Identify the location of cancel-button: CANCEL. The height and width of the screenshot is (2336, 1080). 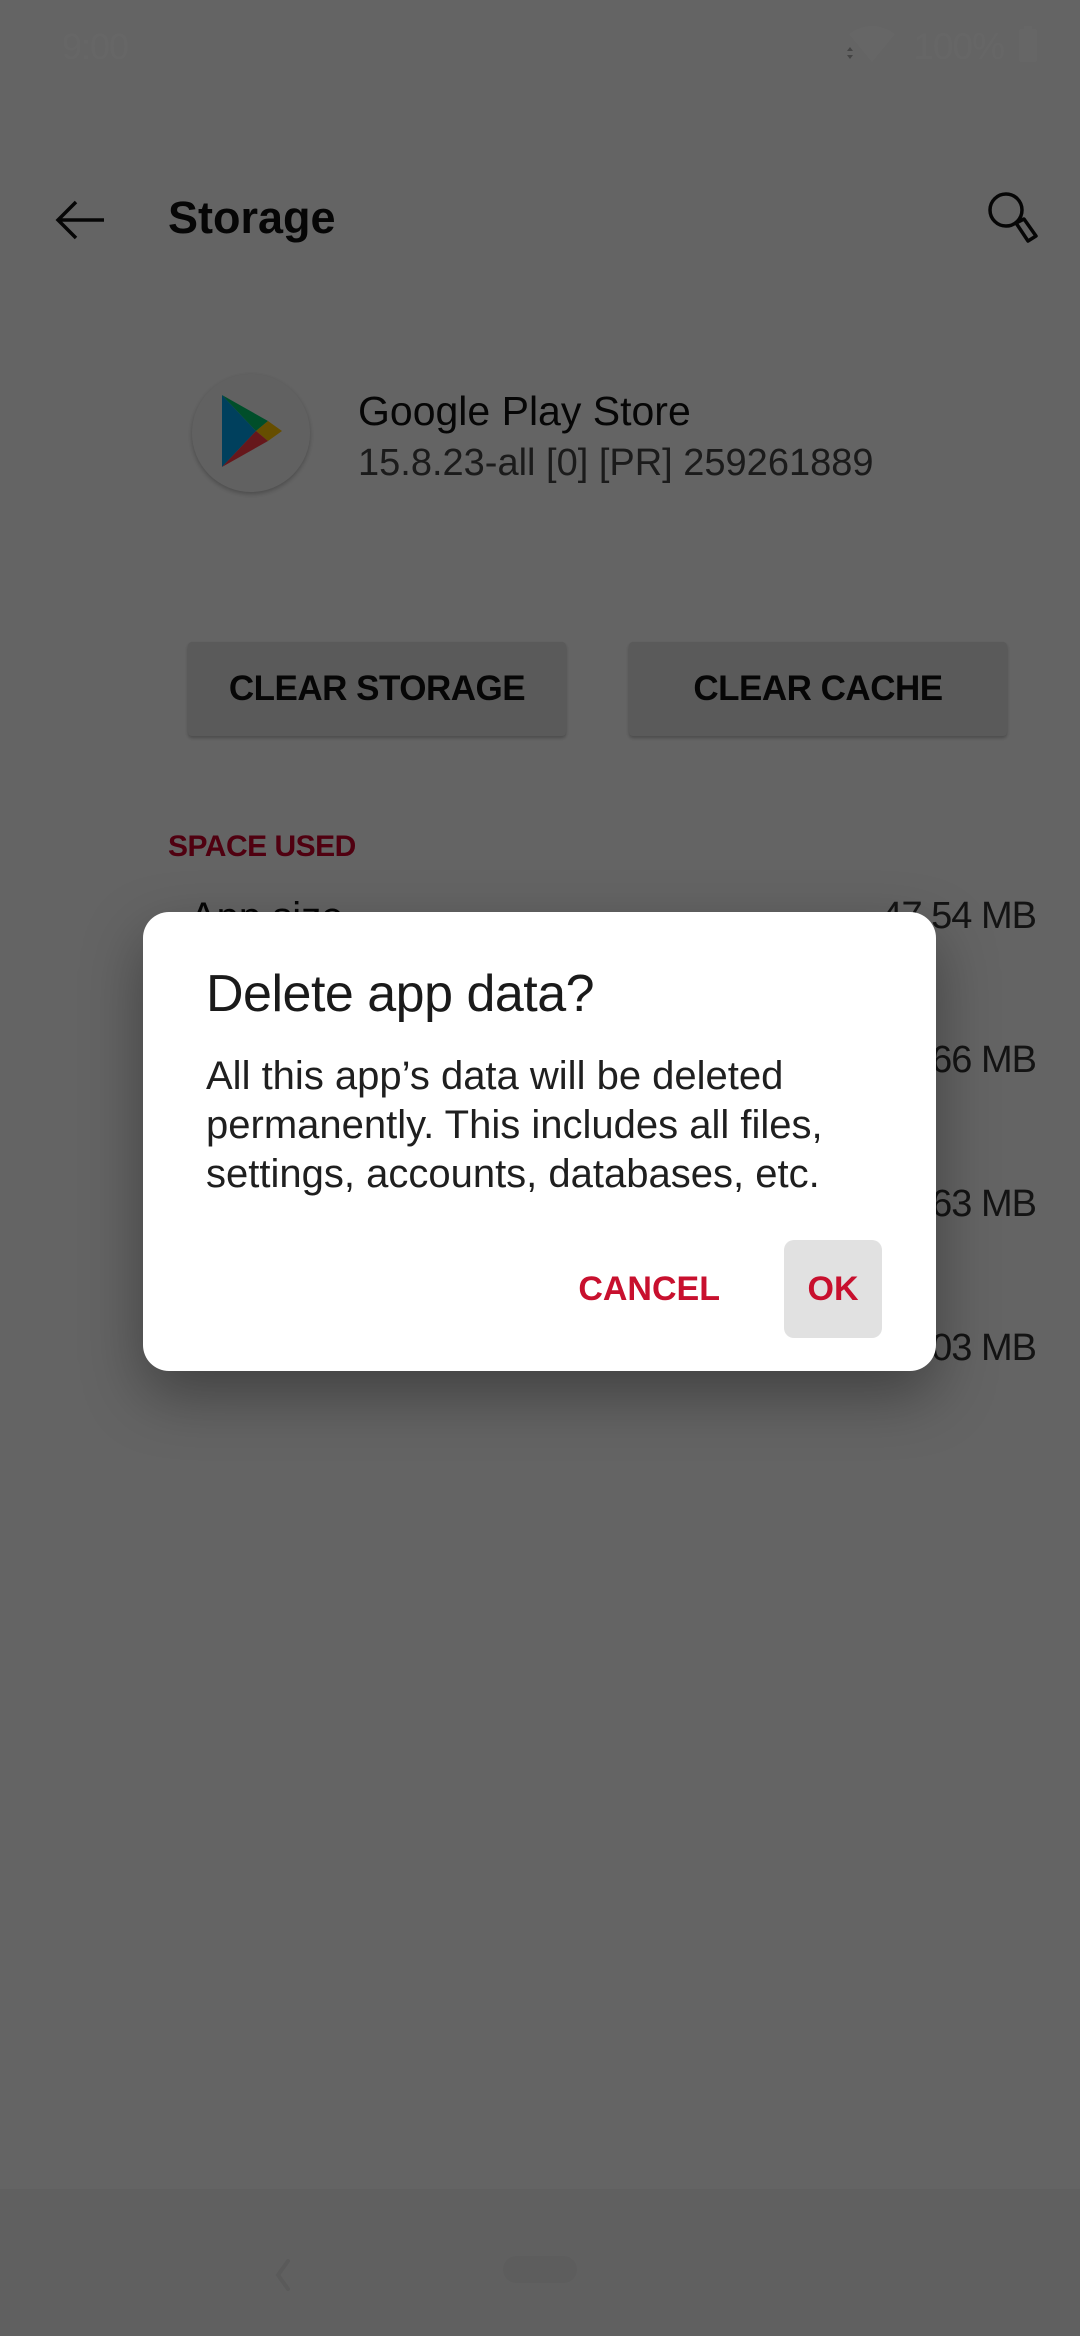
(649, 1289).